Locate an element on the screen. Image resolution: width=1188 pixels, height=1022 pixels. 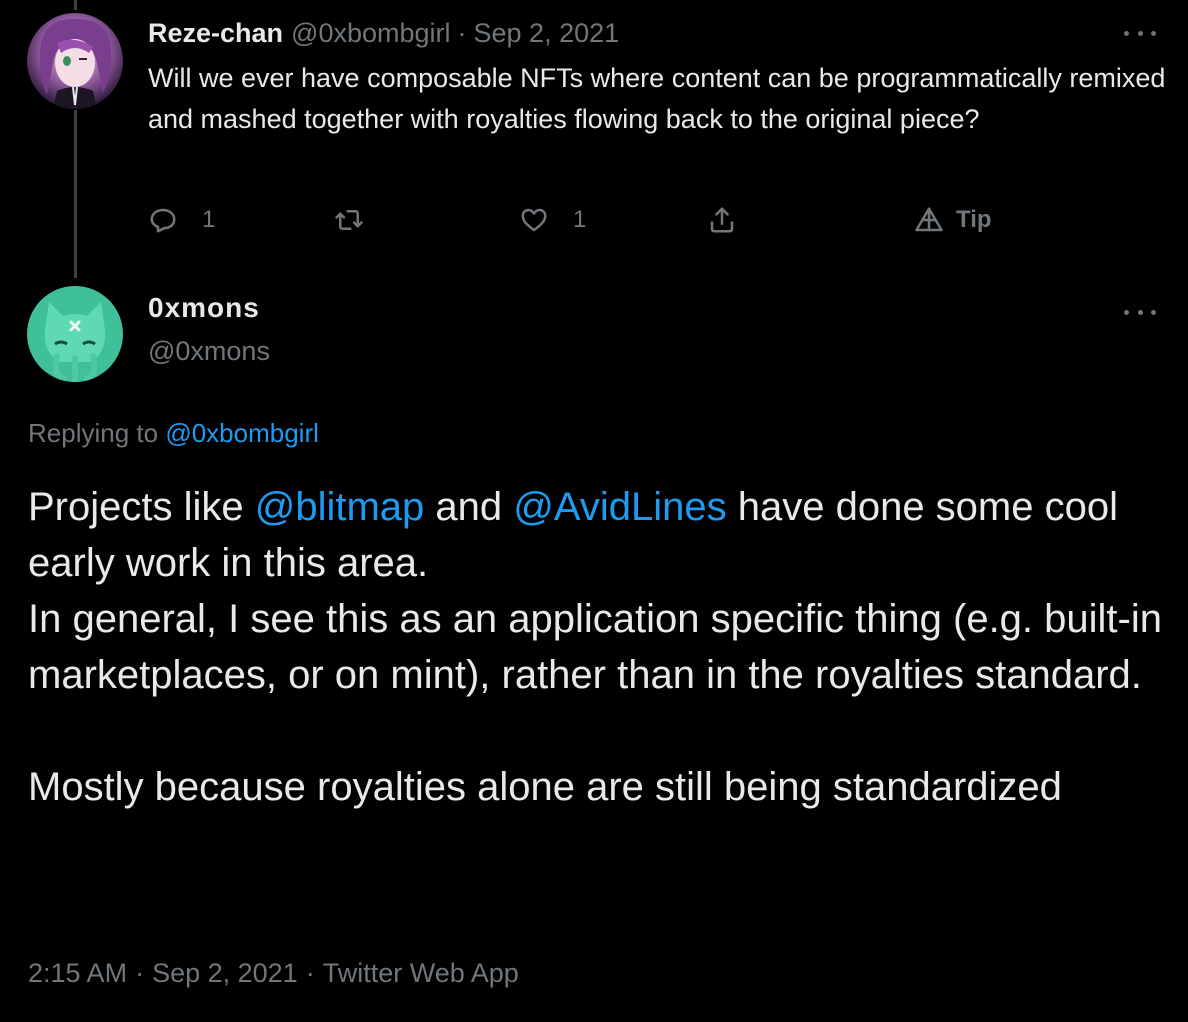
author-handle: @0xbombgirl is located at coordinates (370, 33).